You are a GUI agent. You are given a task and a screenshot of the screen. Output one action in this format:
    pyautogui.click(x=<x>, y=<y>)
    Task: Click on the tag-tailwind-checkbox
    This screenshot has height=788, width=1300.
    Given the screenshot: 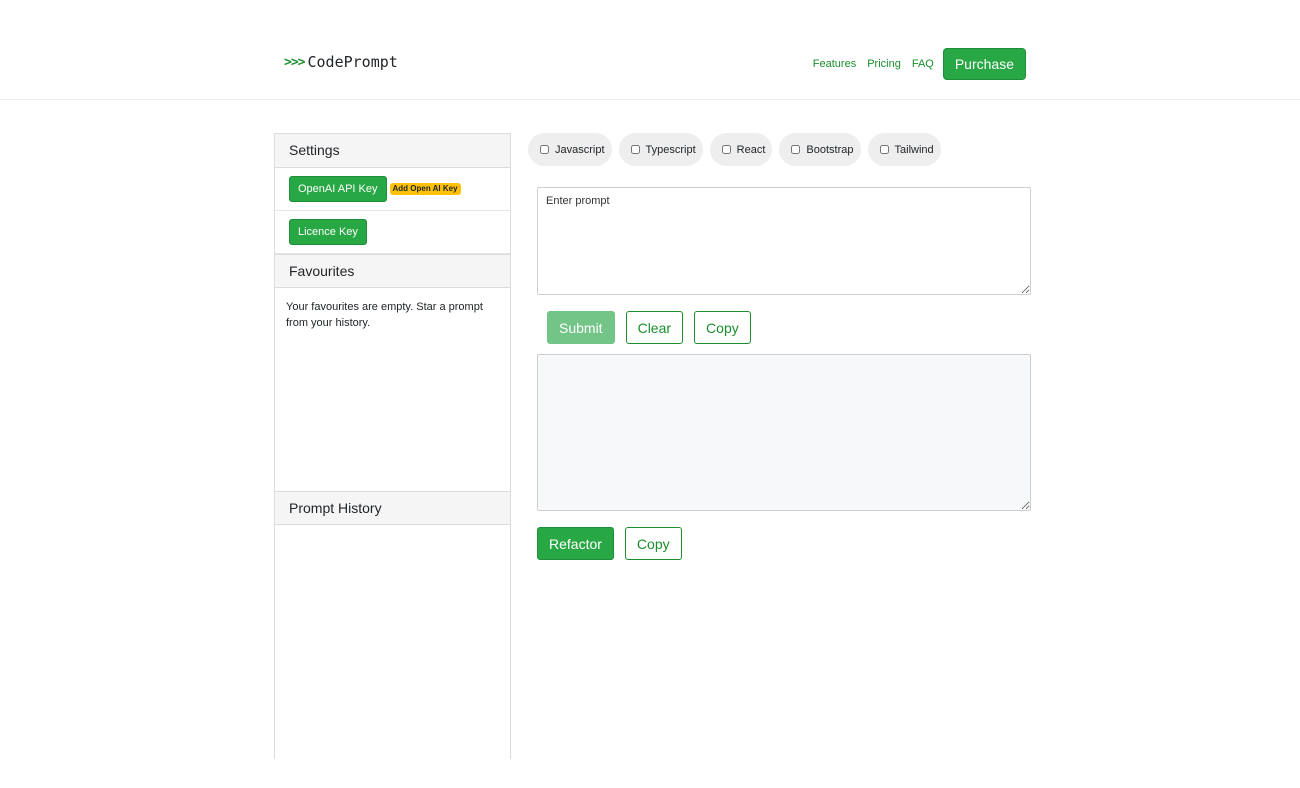 What is the action you would take?
    pyautogui.click(x=884, y=149)
    